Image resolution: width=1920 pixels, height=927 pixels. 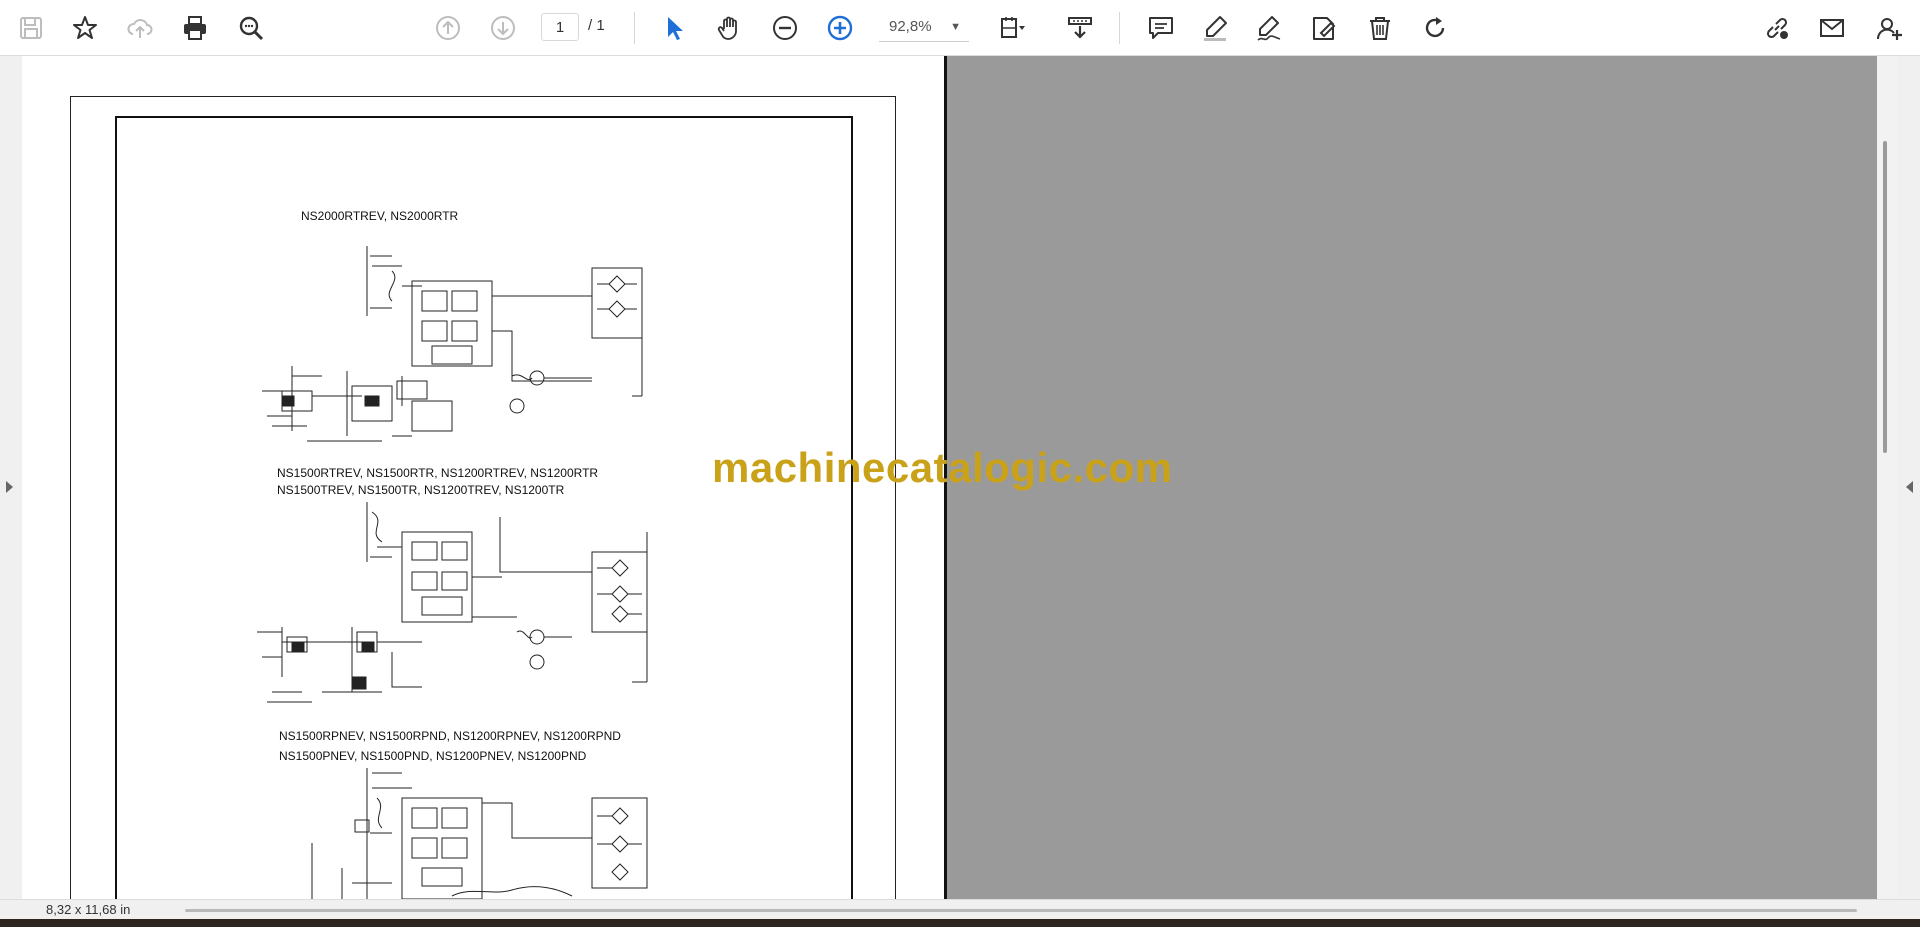 I want to click on stamp-icon, so click(x=1324, y=28).